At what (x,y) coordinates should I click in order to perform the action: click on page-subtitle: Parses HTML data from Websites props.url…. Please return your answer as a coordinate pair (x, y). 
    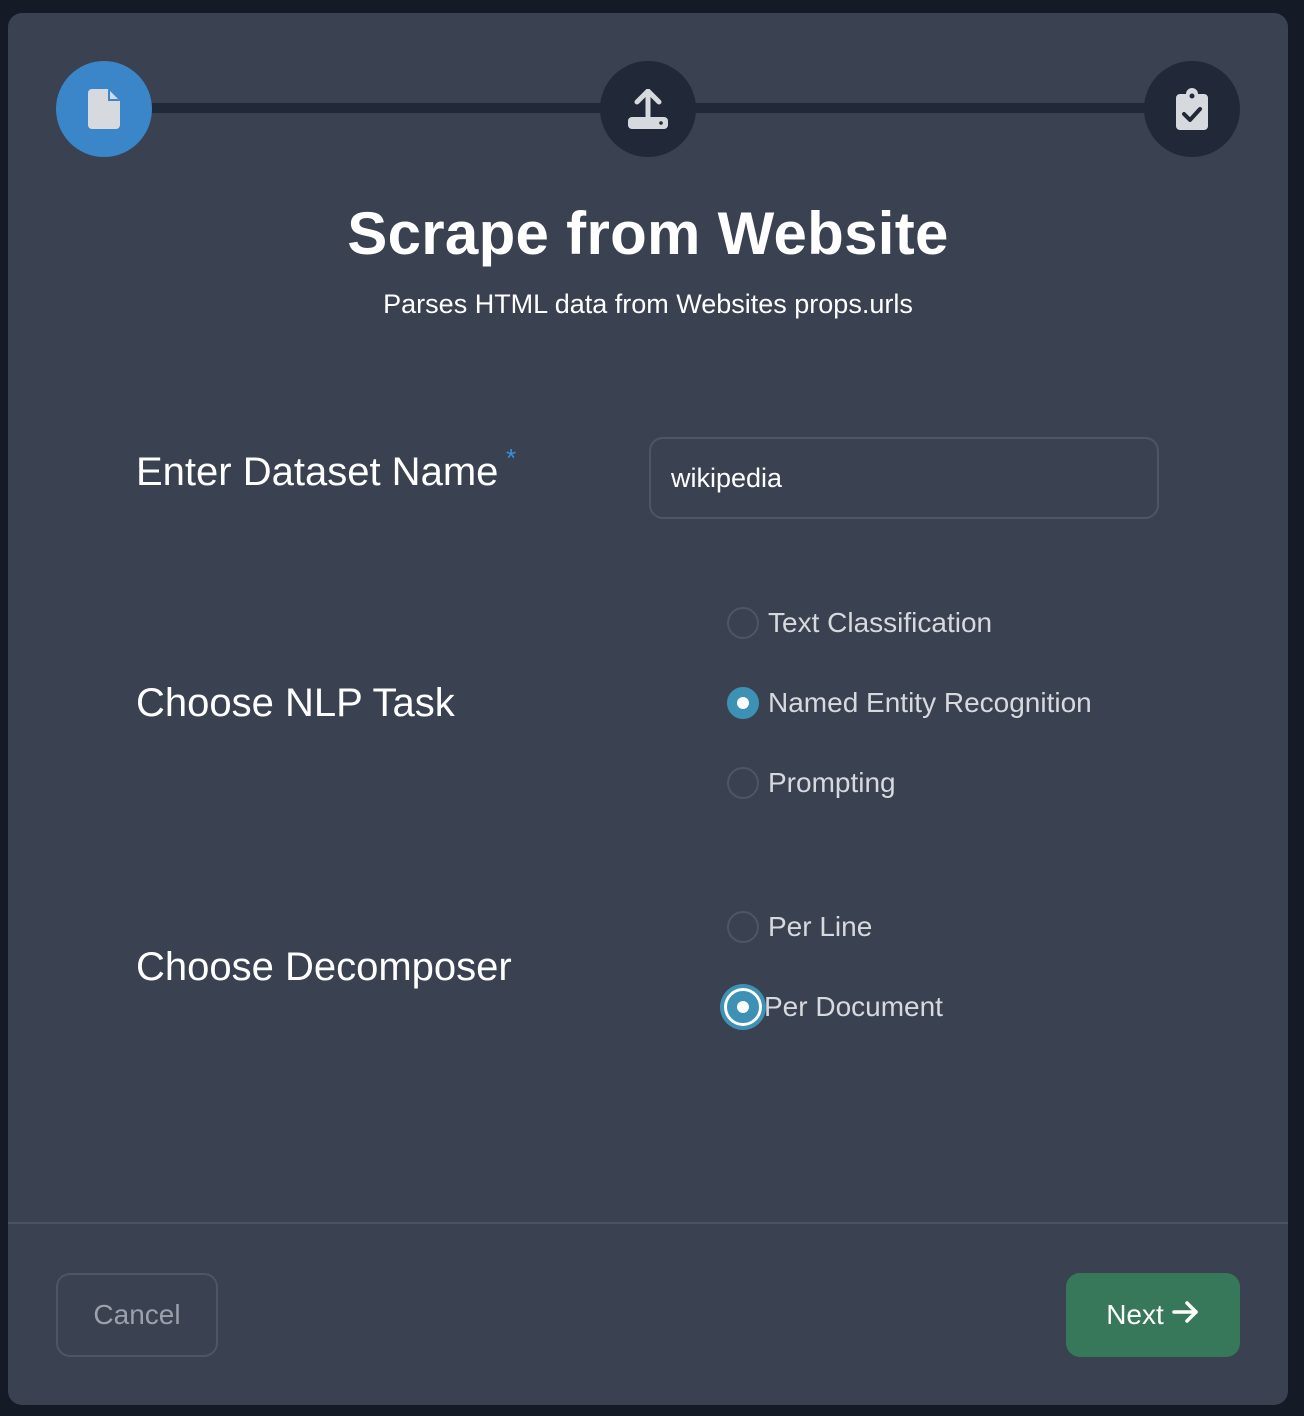
    Looking at the image, I should click on (648, 304).